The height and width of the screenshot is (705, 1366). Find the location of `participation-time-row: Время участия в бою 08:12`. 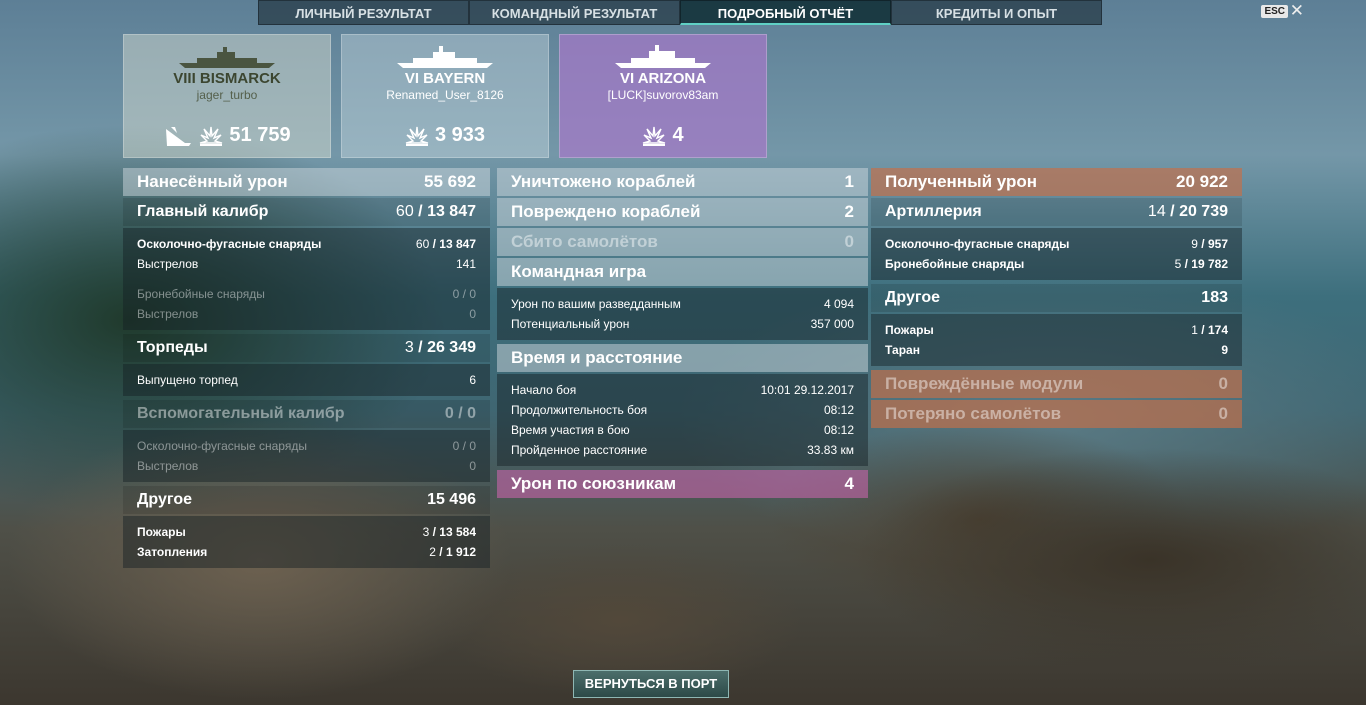

participation-time-row: Время участия в бою 08:12 is located at coordinates (682, 430).